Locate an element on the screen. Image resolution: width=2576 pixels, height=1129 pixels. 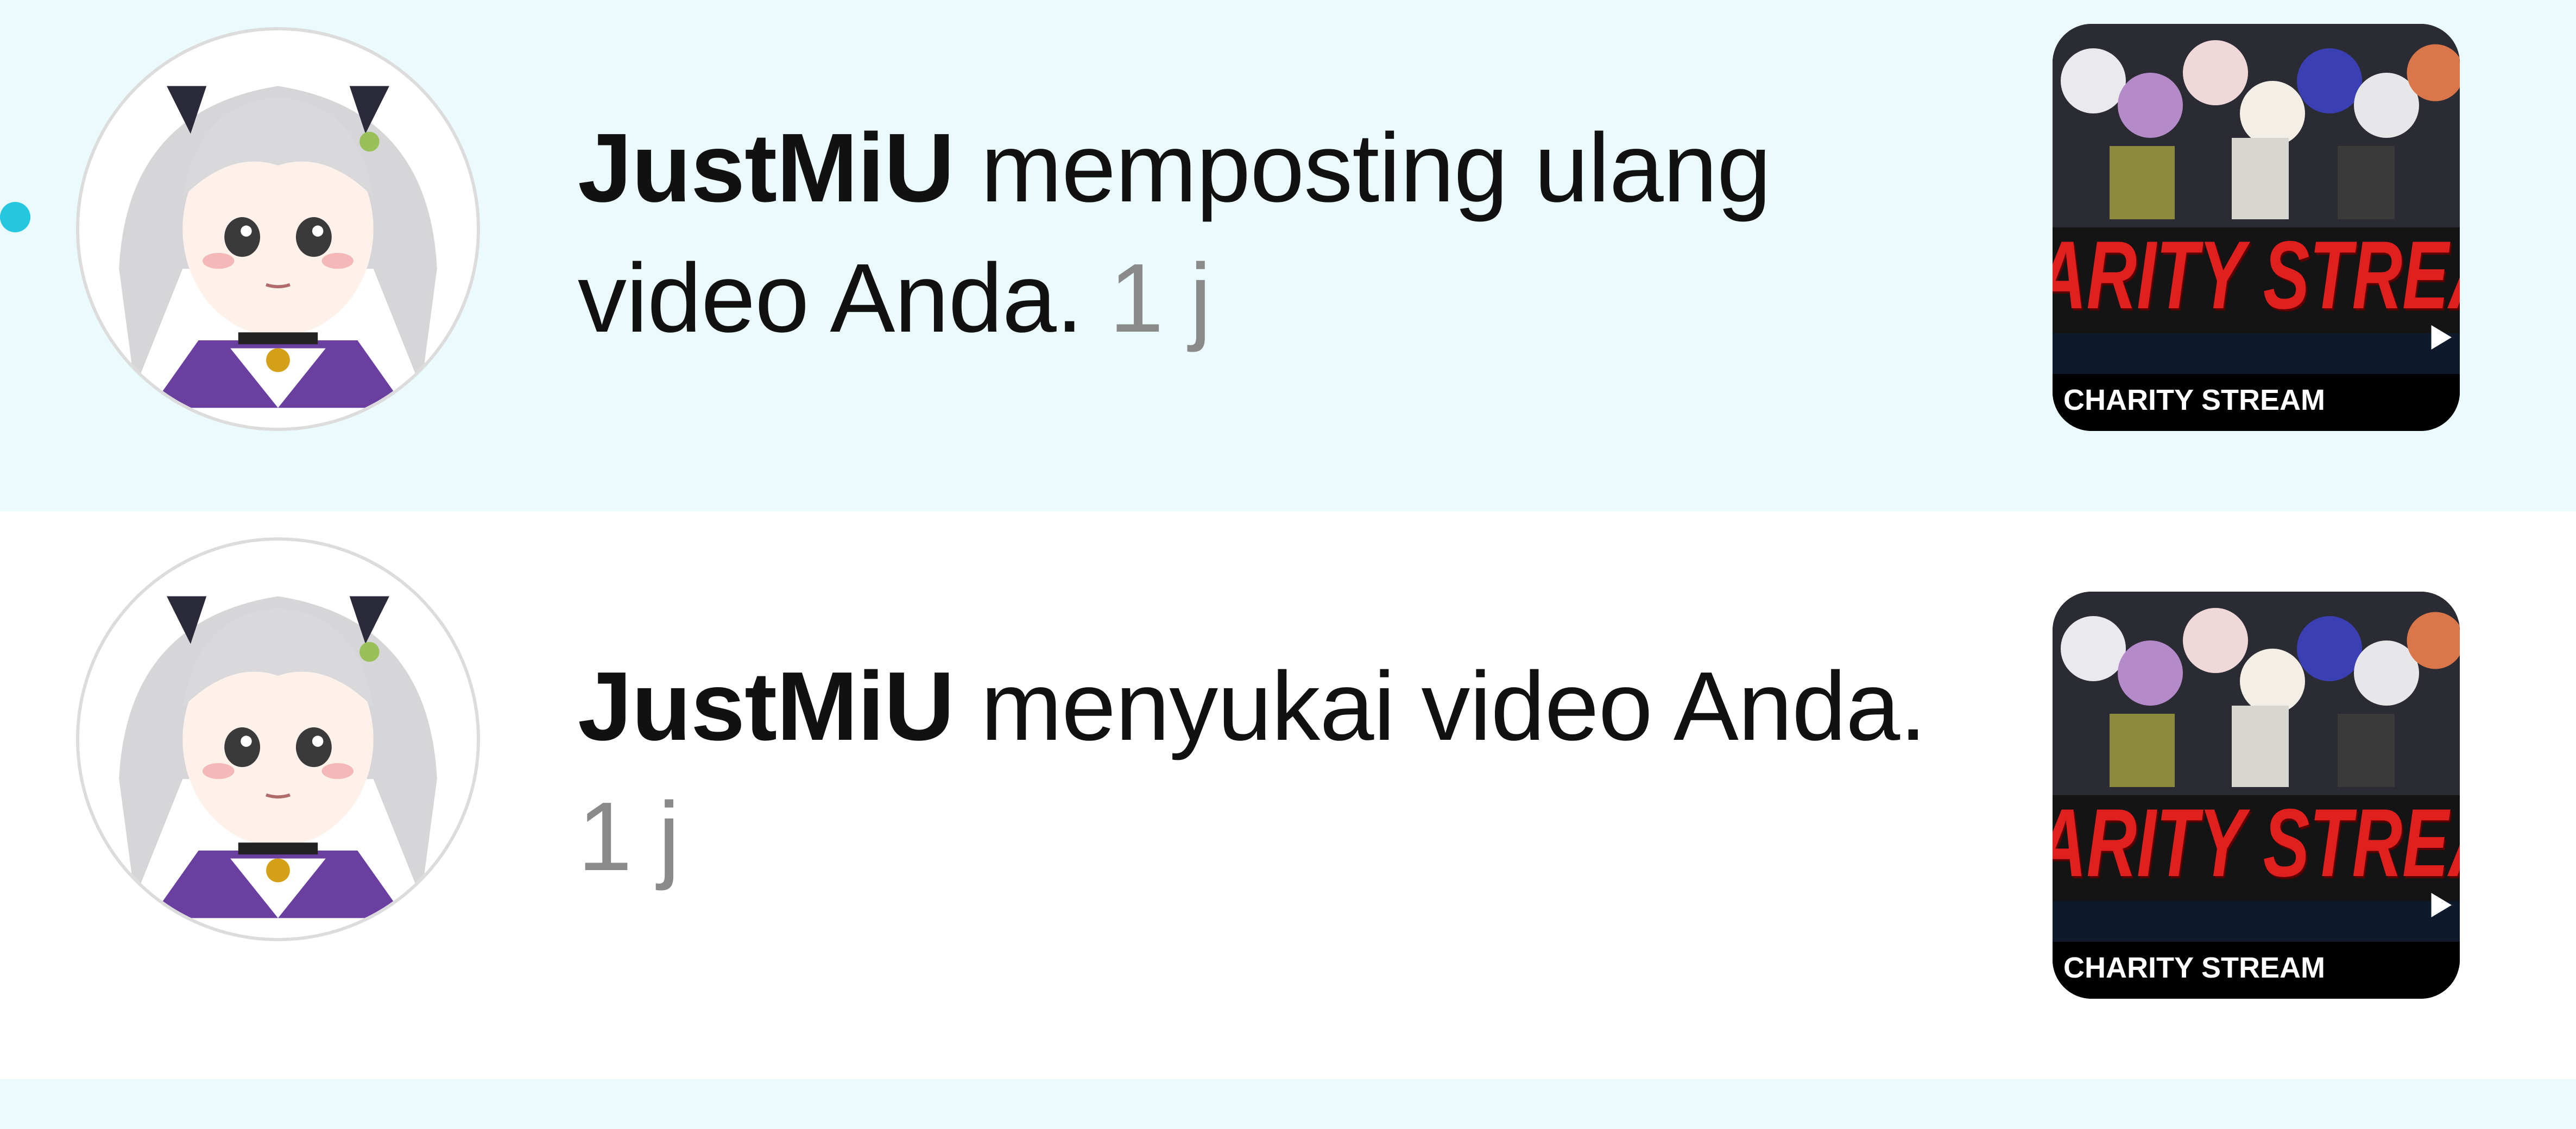
unread-indicator is located at coordinates (15, 217).